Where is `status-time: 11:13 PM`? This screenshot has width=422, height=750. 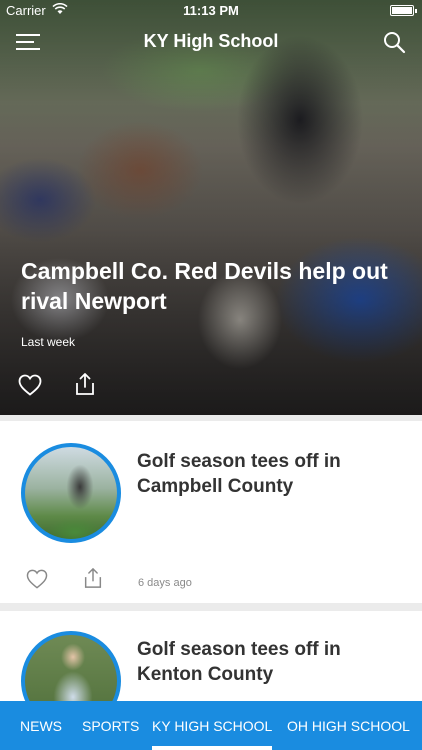 status-time: 11:13 PM is located at coordinates (211, 10).